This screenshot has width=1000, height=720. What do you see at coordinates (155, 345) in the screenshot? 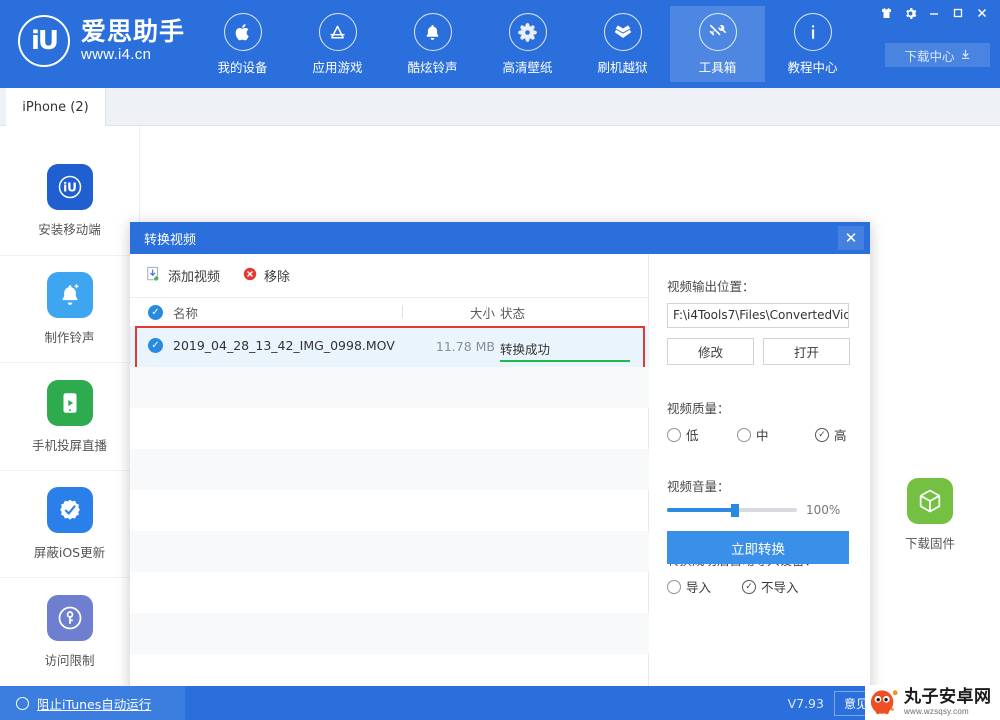
I see `row-checkbox: ✓` at bounding box center [155, 345].